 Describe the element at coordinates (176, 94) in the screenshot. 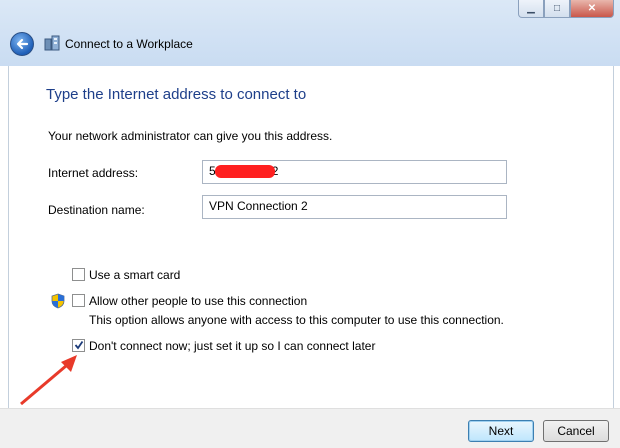

I see `page-title: Type the Internet address to connect to` at that location.